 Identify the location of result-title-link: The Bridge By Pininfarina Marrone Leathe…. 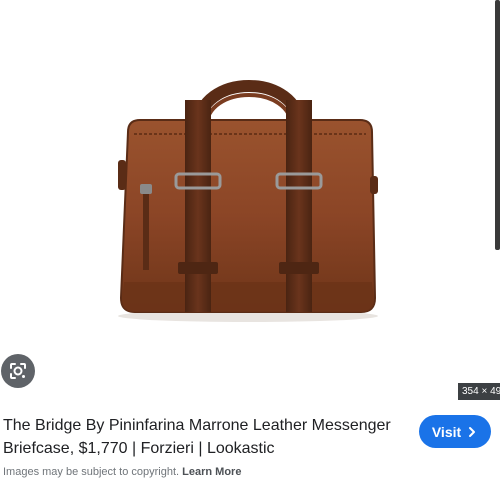
(200, 437).